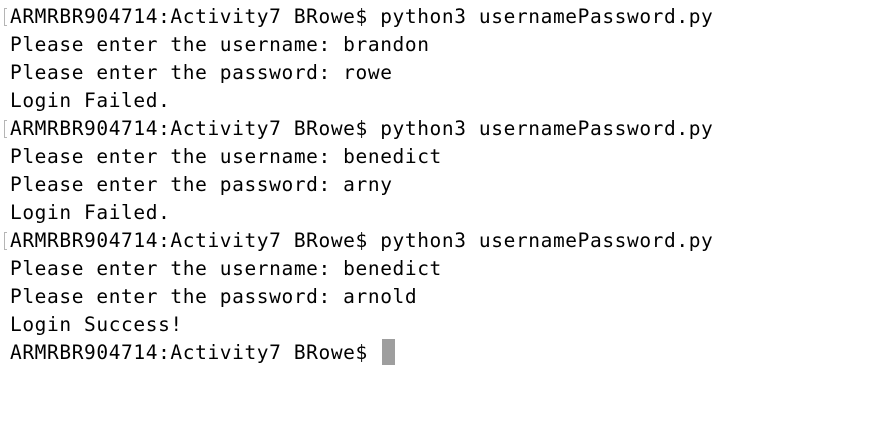 The width and height of the screenshot is (878, 422). What do you see at coordinates (201, 184) in the screenshot?
I see `terminal-line-text: Please enter the password: arny` at bounding box center [201, 184].